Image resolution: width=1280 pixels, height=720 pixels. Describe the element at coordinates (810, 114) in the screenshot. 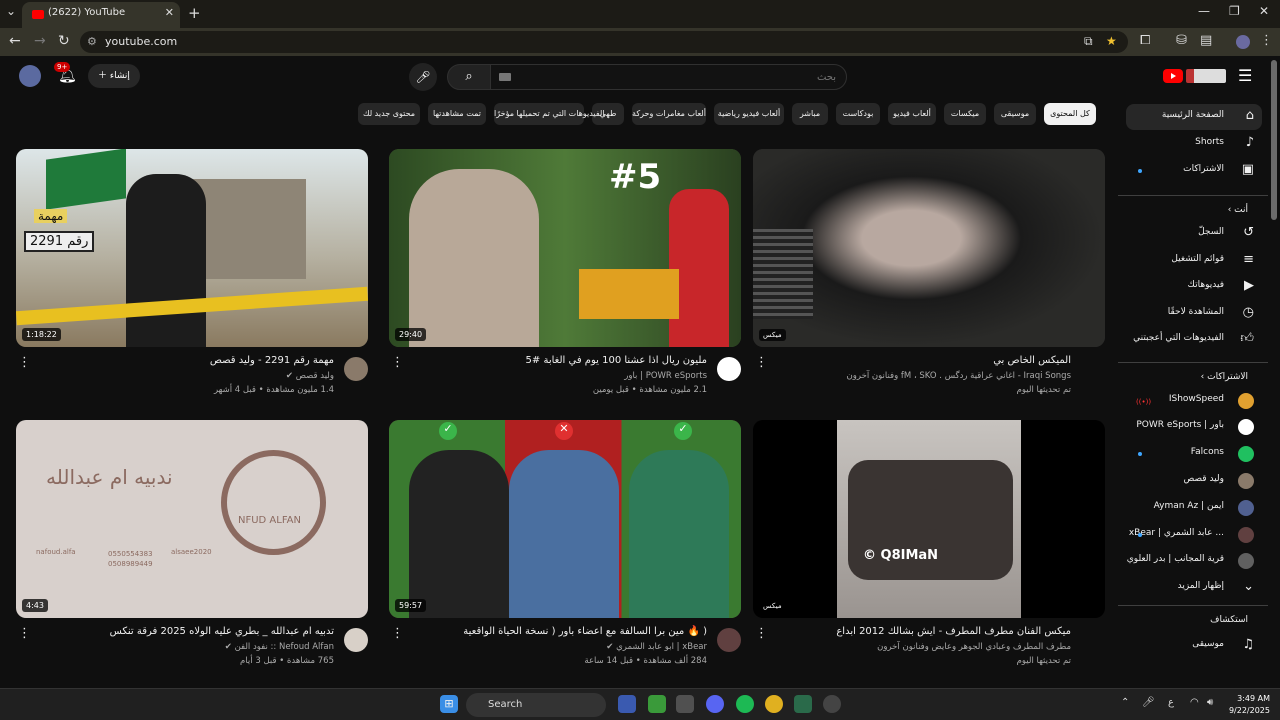

I see `filter-chip: مباشر` at that location.